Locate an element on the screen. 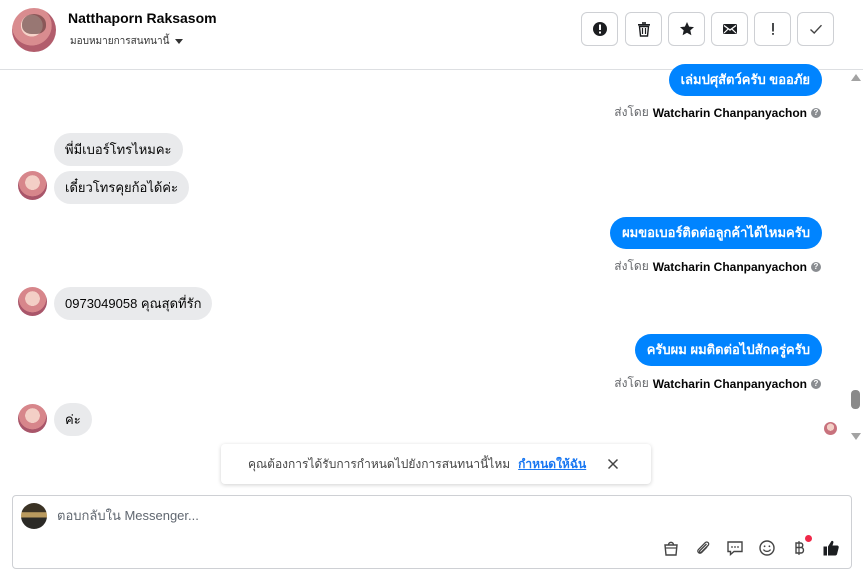  assign-to-me-link: กำหนดให้ฉัน is located at coordinates (552, 464).